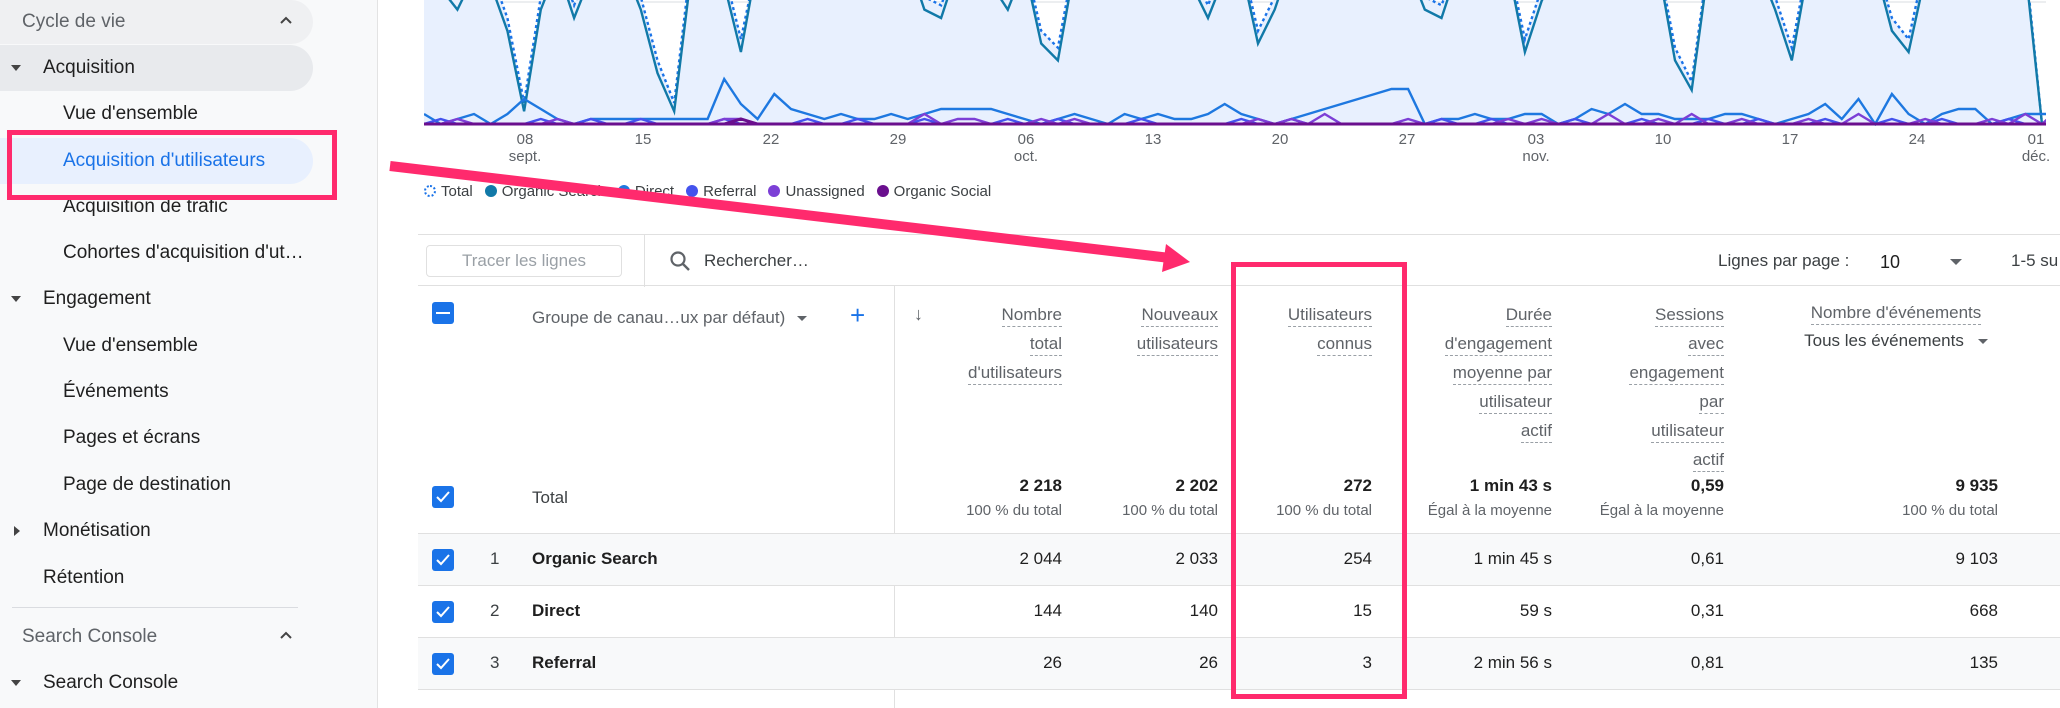  I want to click on header-line: engagement, so click(1676, 373).